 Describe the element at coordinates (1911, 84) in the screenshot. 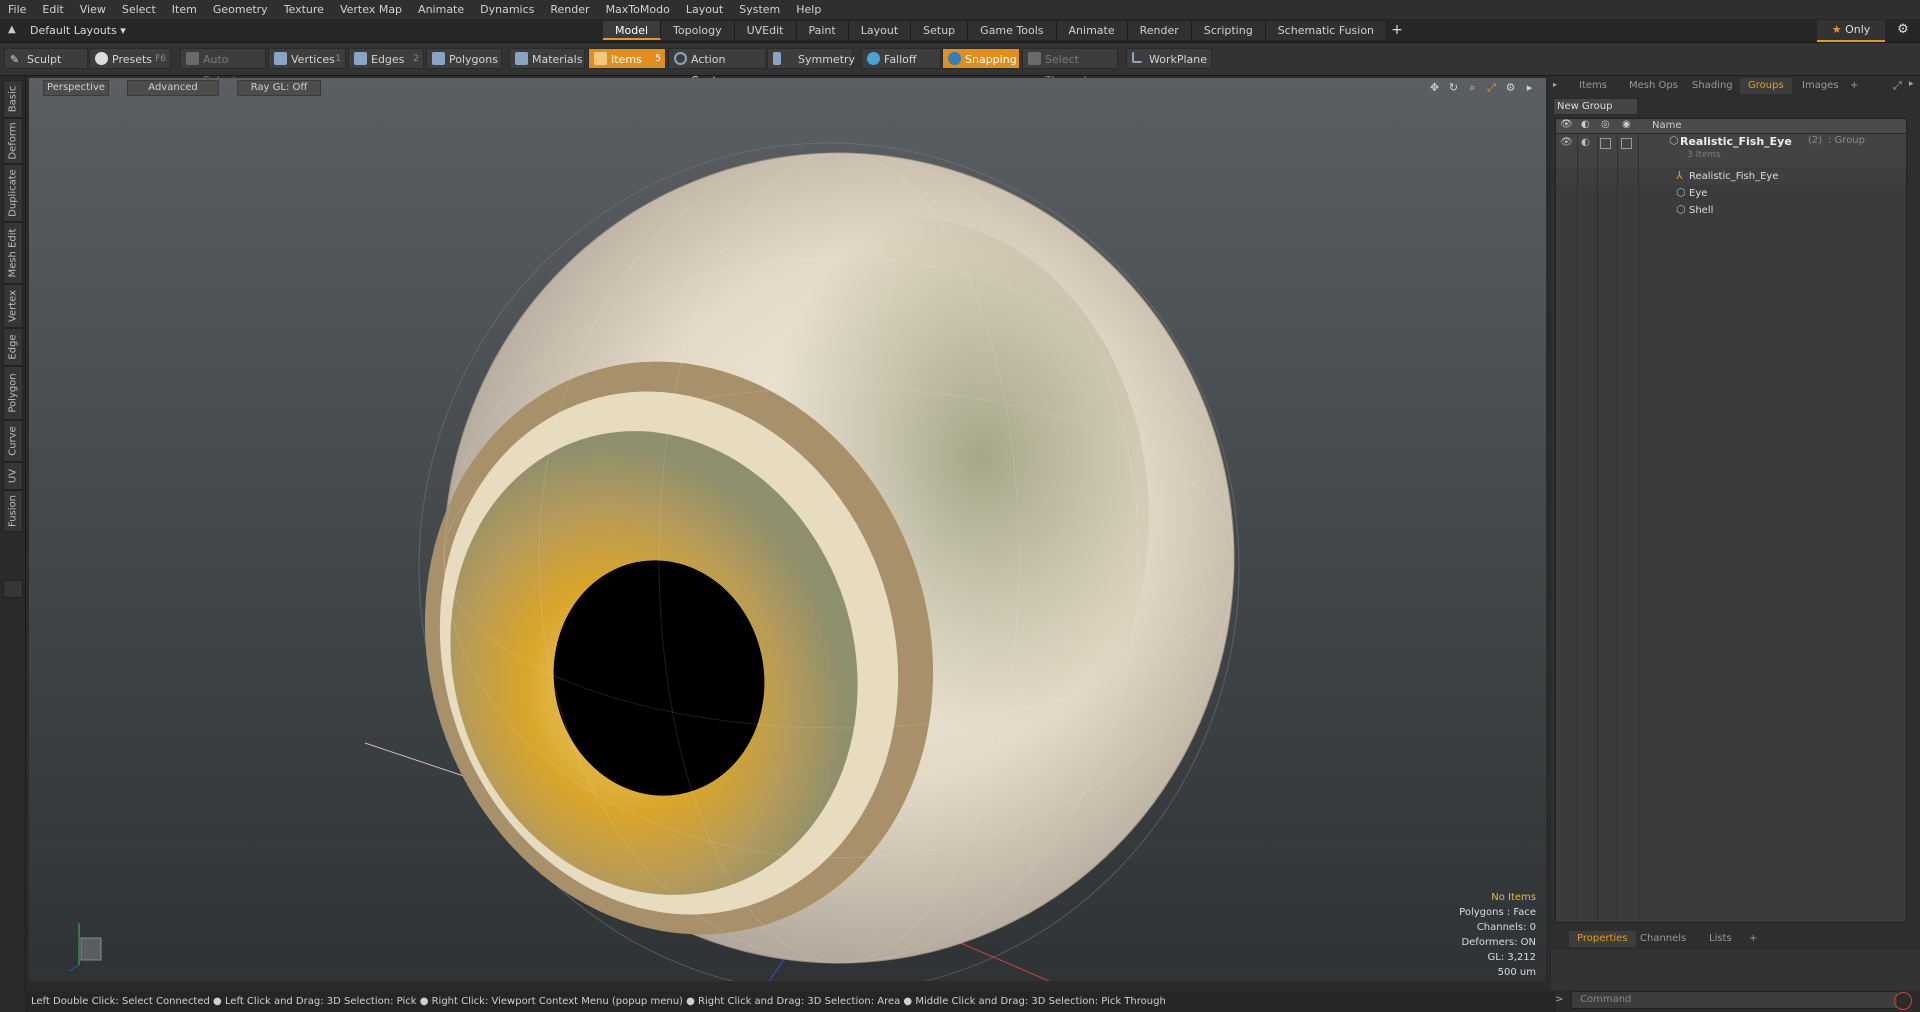

I see `panel-more-icon: ▸` at that location.